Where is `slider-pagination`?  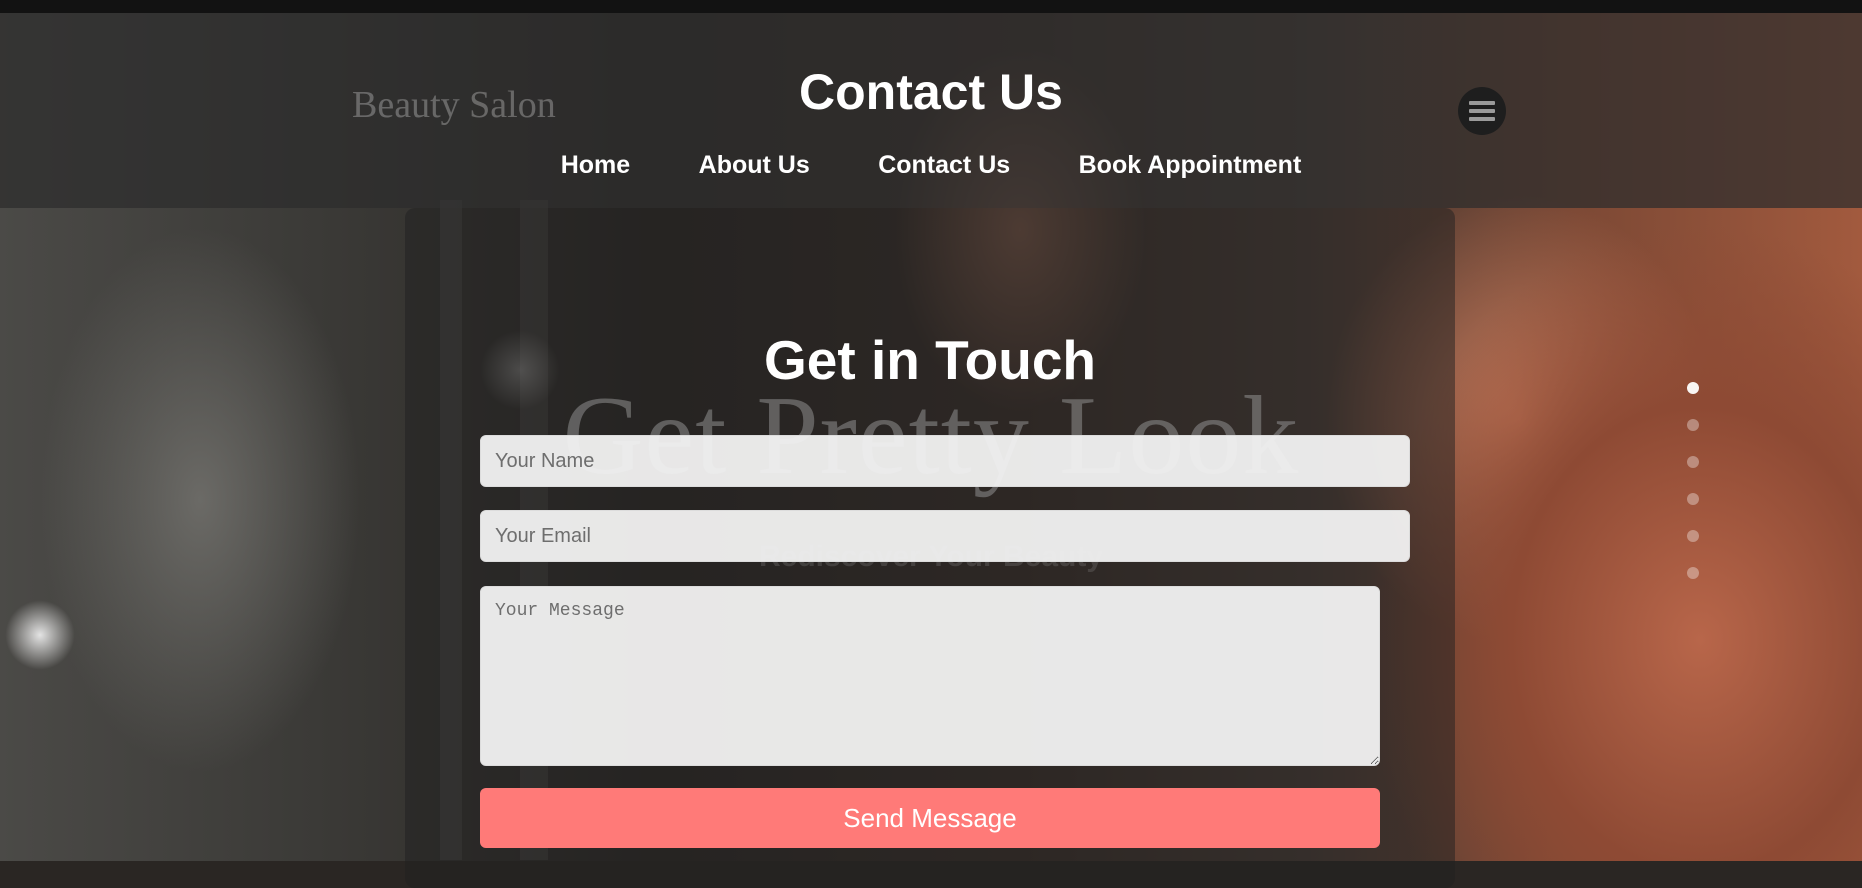 slider-pagination is located at coordinates (1694, 493).